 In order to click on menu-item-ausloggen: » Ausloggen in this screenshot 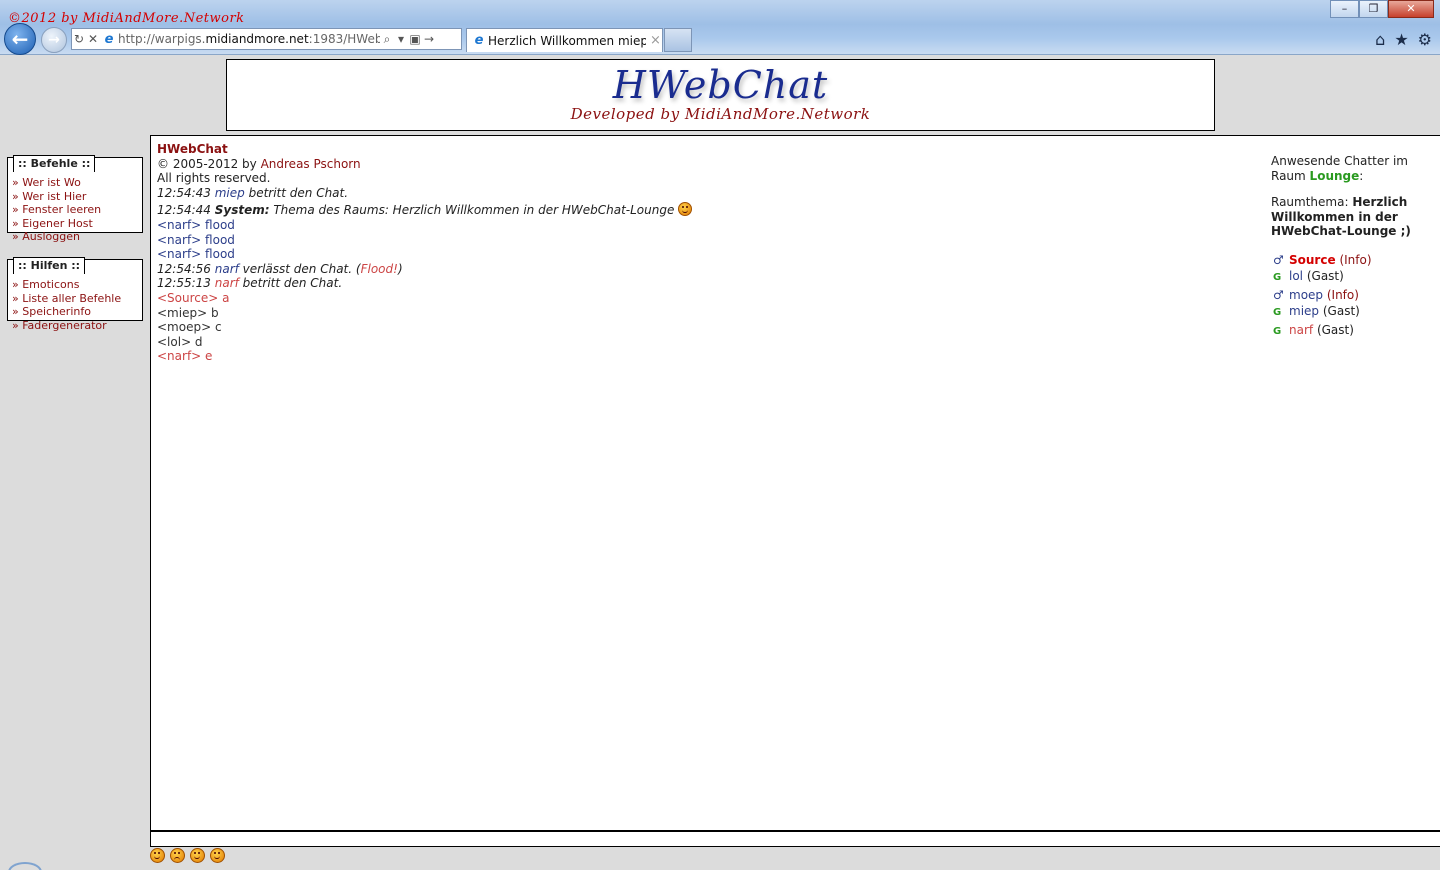, I will do `click(75, 237)`.